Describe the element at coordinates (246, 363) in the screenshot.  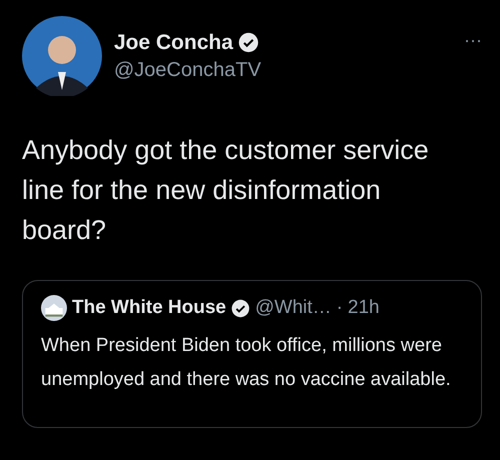
I see `quoted-tweet-text: When President Biden took office, millions were unemployed and there was no vaccine available.` at that location.